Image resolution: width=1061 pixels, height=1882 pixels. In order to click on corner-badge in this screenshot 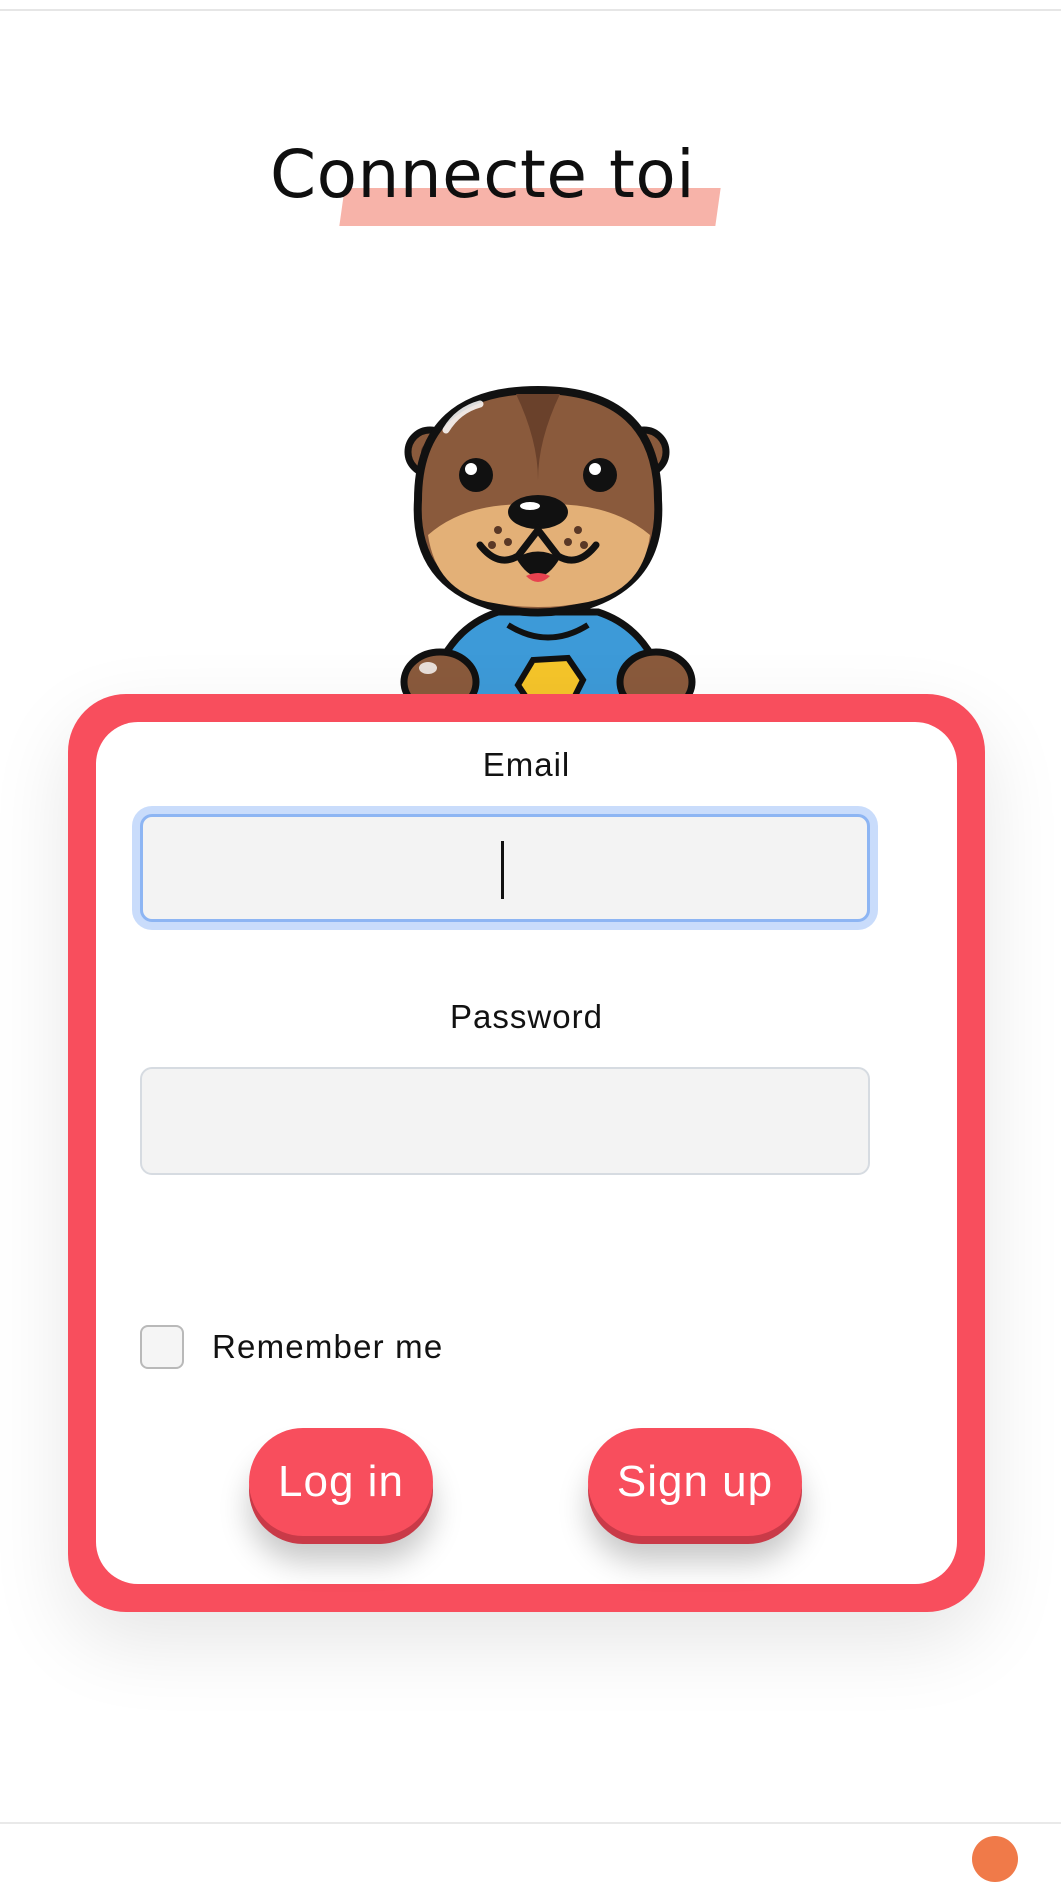, I will do `click(995, 1859)`.